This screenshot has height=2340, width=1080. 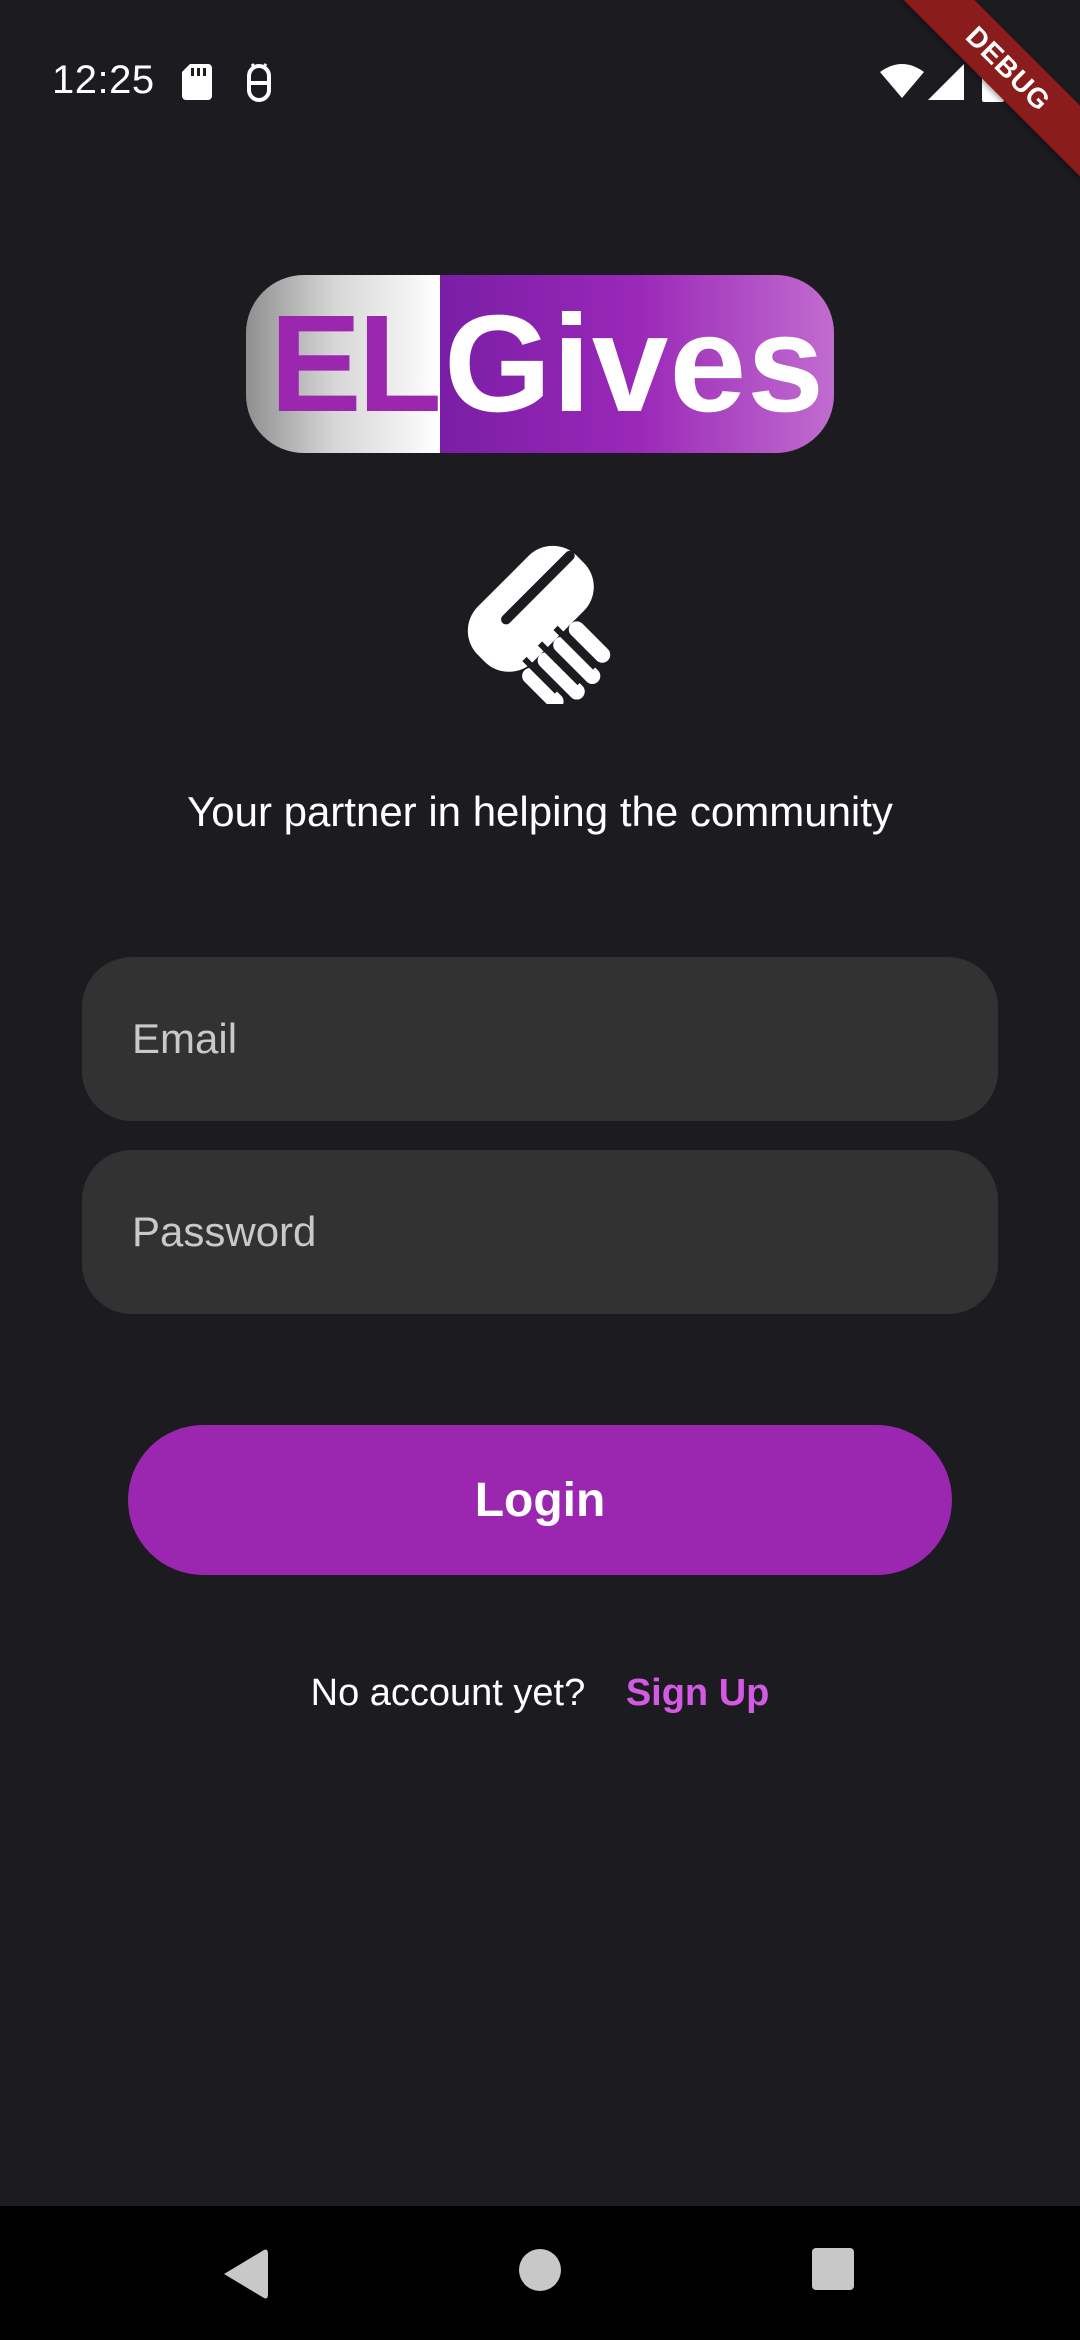 I want to click on usb-debug-icon, so click(x=259, y=82).